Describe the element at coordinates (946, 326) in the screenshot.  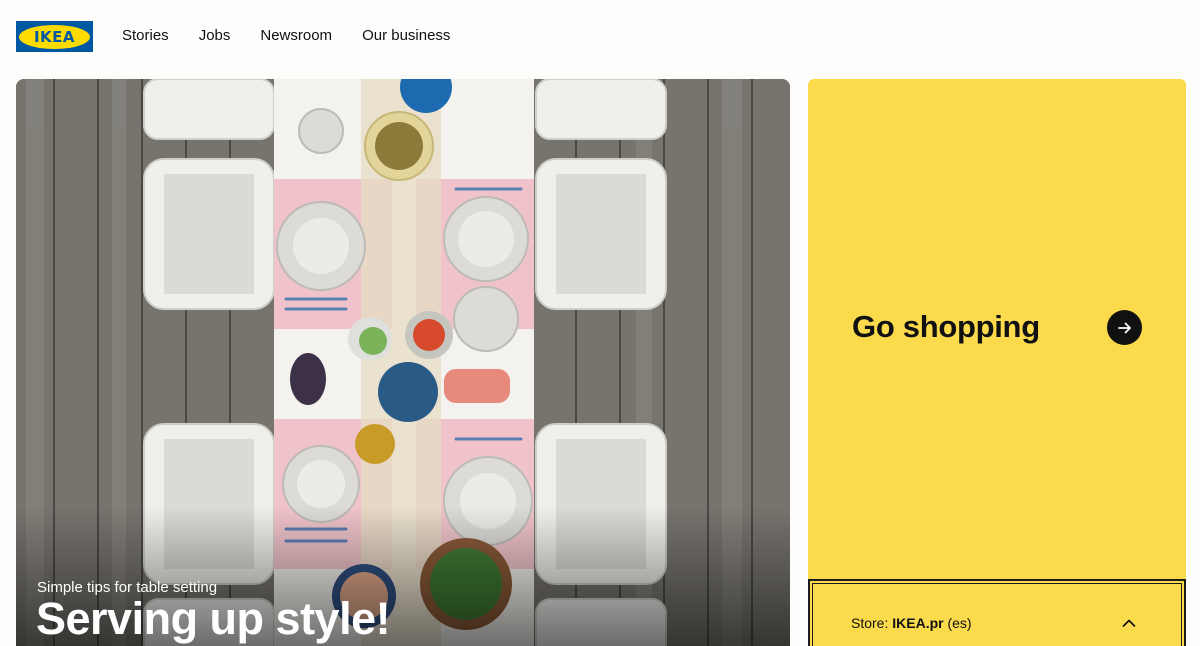
I see `go-shopping-label: Go shopping` at that location.